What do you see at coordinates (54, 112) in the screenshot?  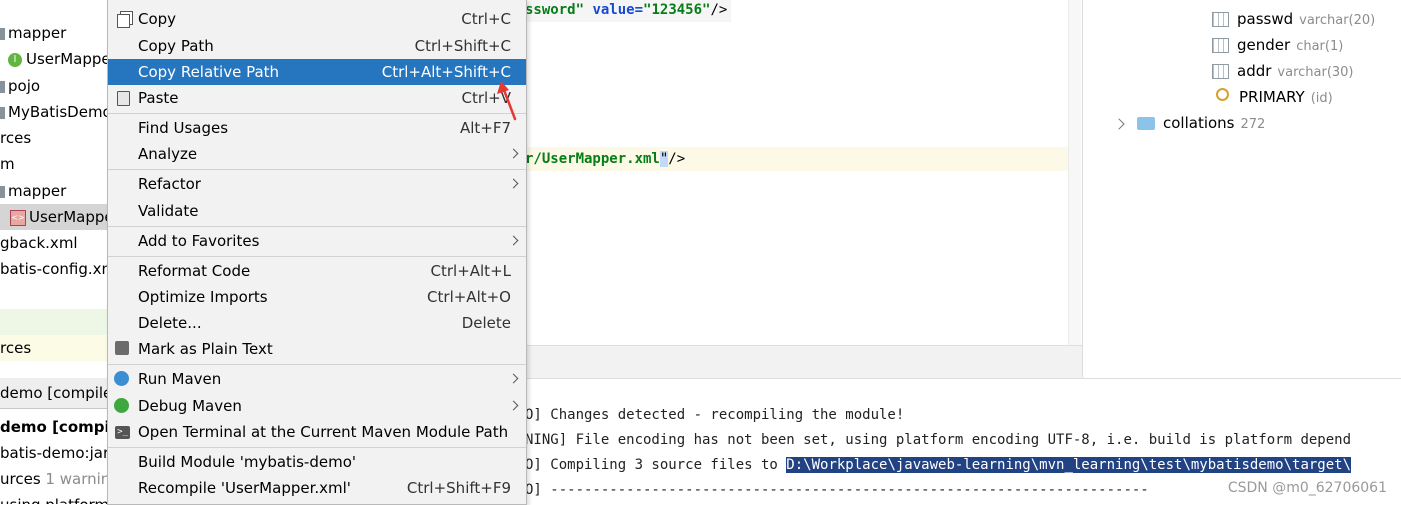 I see `tree-item-mybatisdemo: MyBatisDemo` at bounding box center [54, 112].